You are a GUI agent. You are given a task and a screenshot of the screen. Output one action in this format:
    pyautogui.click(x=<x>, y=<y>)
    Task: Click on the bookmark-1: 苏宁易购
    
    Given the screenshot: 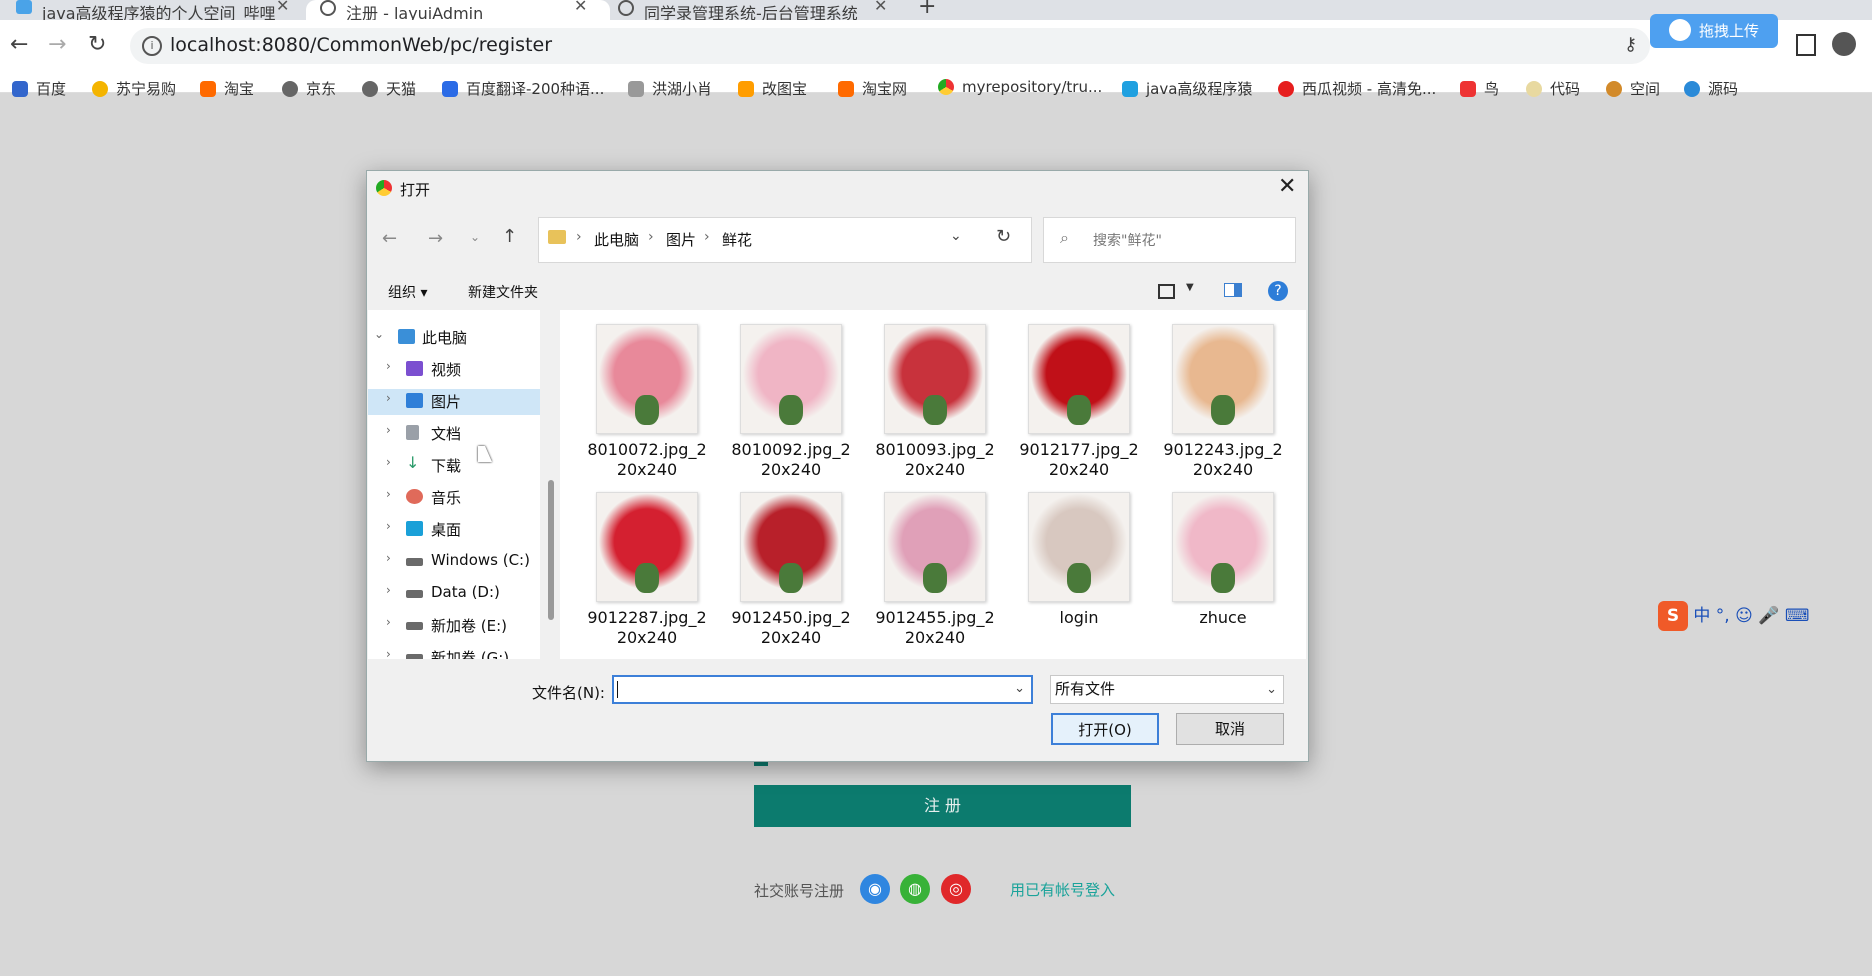 What is the action you would take?
    pyautogui.click(x=134, y=88)
    